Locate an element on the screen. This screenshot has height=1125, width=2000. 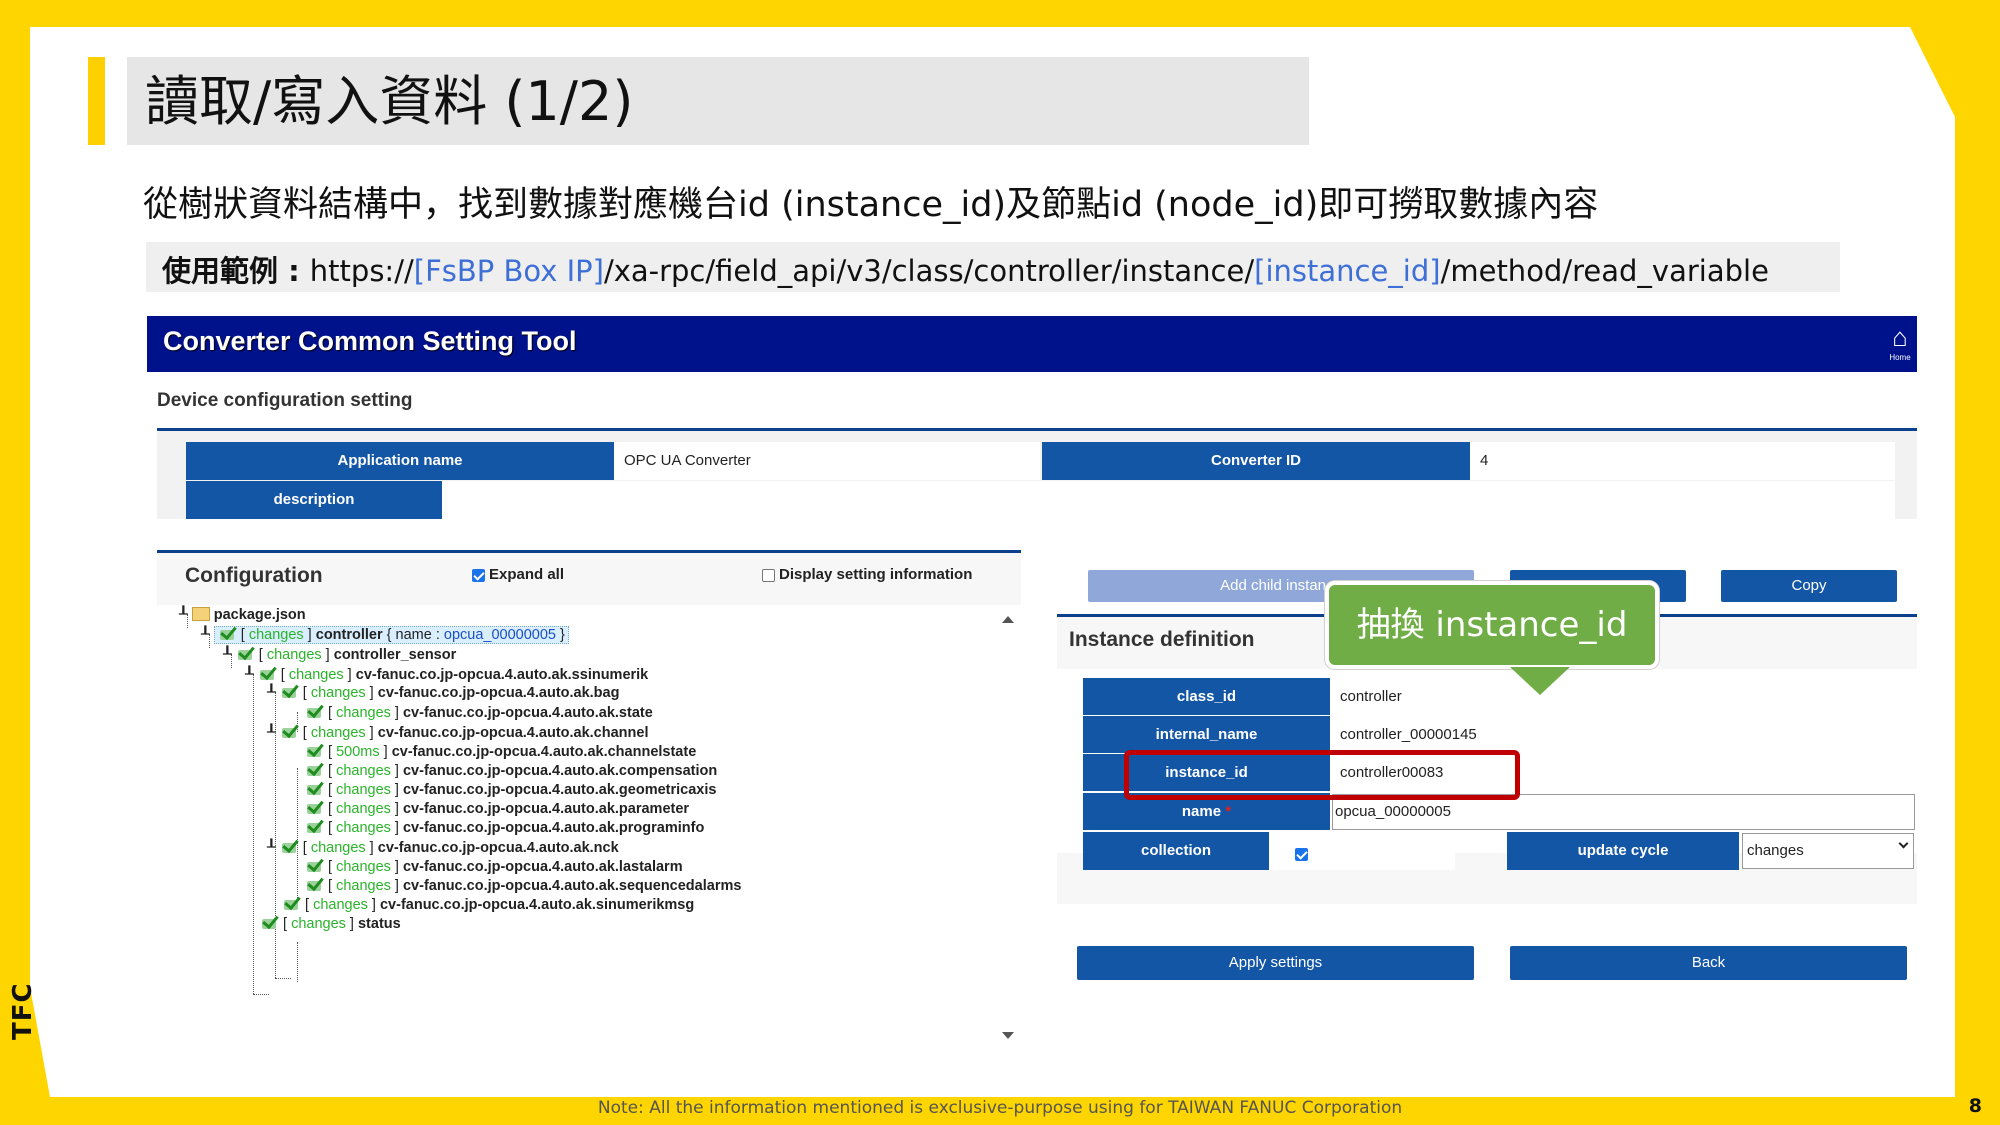
tree-item-label: controller is located at coordinates (349, 635).